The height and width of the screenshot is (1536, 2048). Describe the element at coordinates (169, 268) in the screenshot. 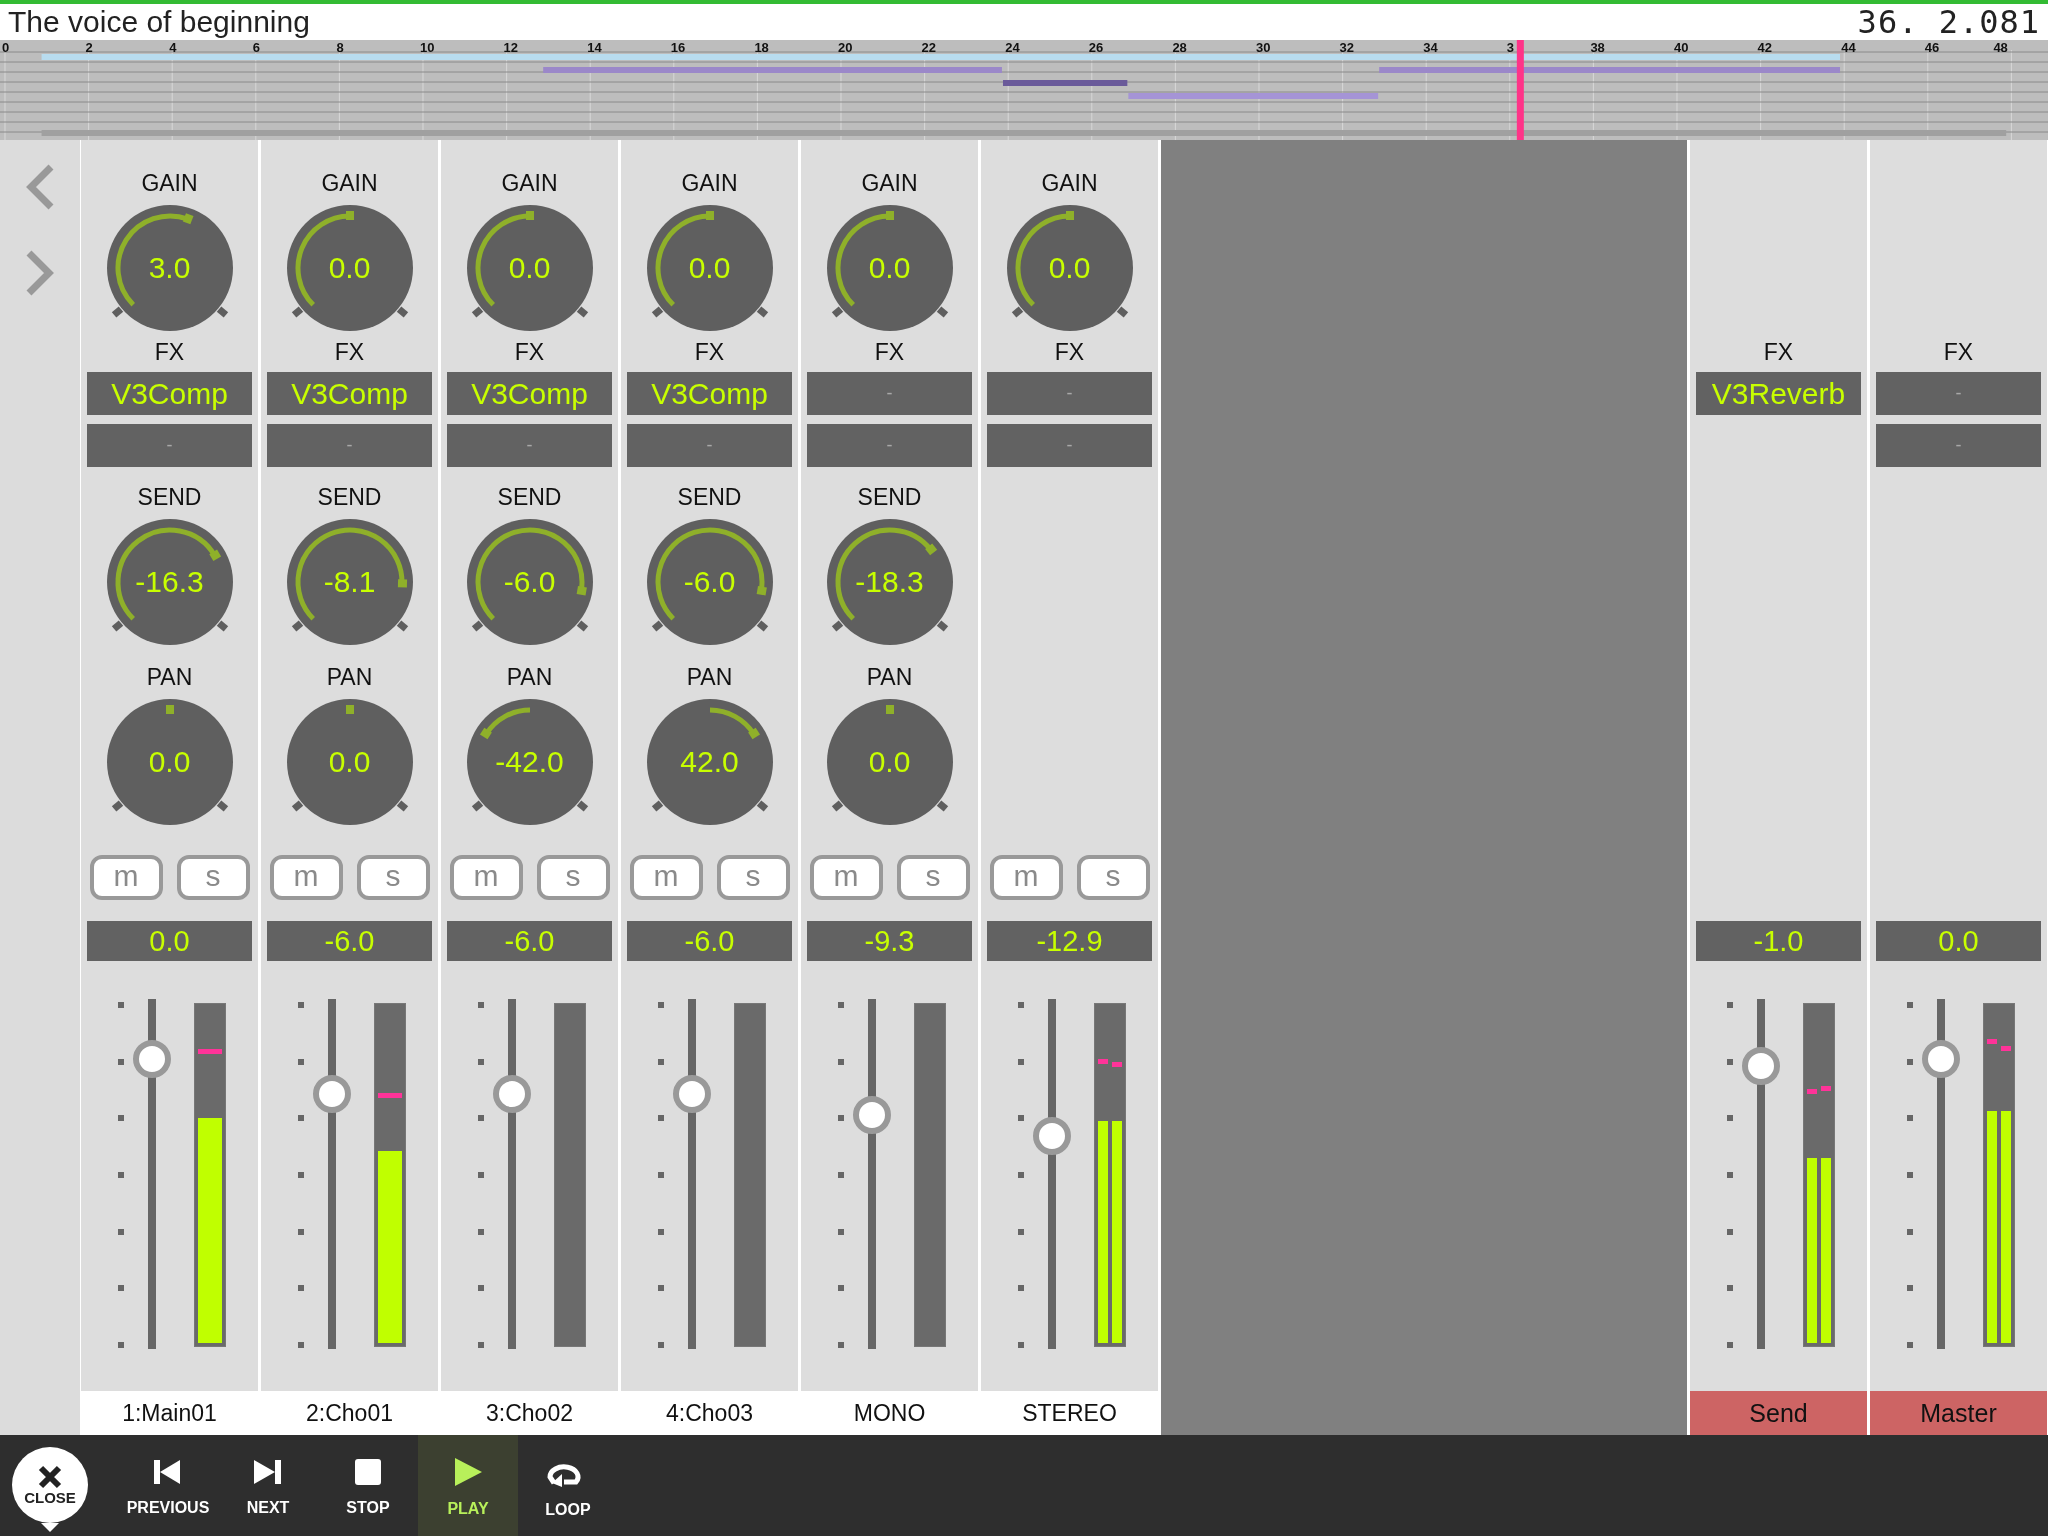

I see `knob-value: 3.0` at that location.